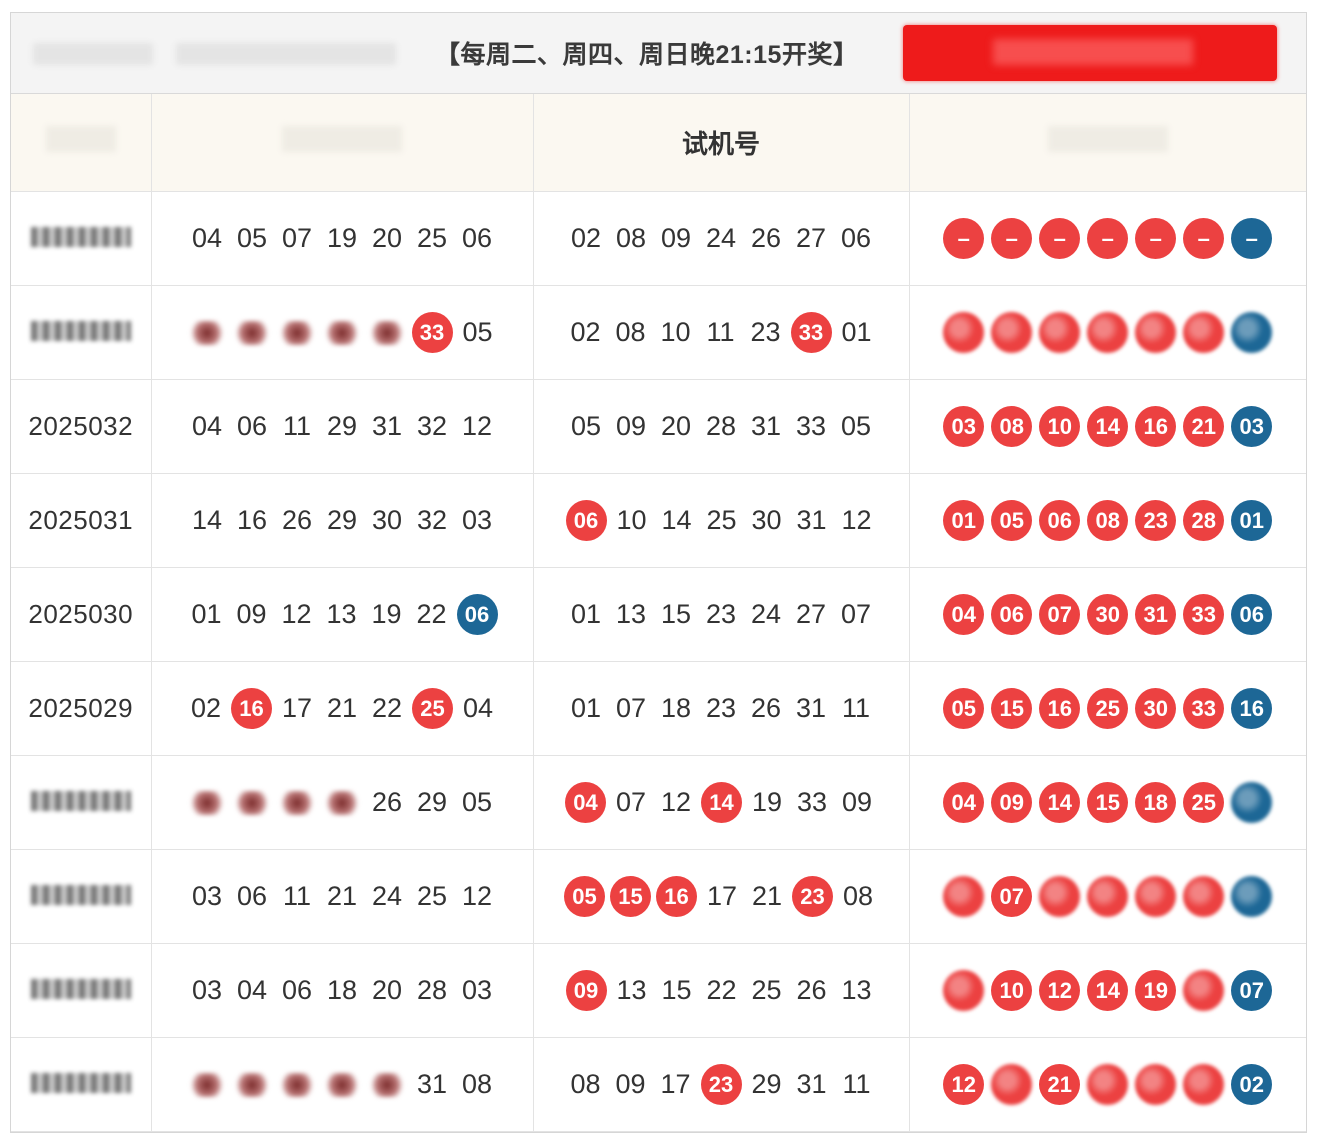 The height and width of the screenshot is (1140, 1318). I want to click on red-ball: 14, so click(1108, 990).